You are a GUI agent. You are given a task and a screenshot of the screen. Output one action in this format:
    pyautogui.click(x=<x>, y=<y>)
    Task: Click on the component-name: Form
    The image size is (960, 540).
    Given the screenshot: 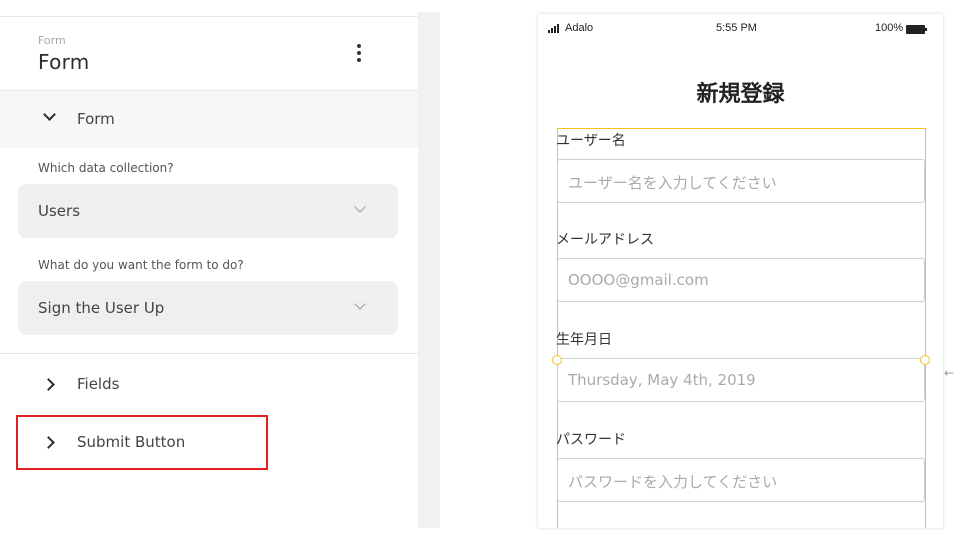 What is the action you would take?
    pyautogui.click(x=64, y=62)
    